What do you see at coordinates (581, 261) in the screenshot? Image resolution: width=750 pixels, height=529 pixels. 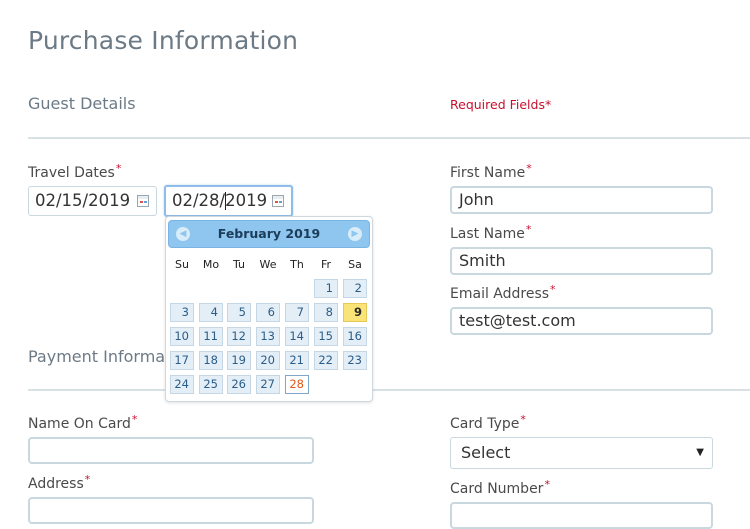 I see `last-name-field: Smith` at bounding box center [581, 261].